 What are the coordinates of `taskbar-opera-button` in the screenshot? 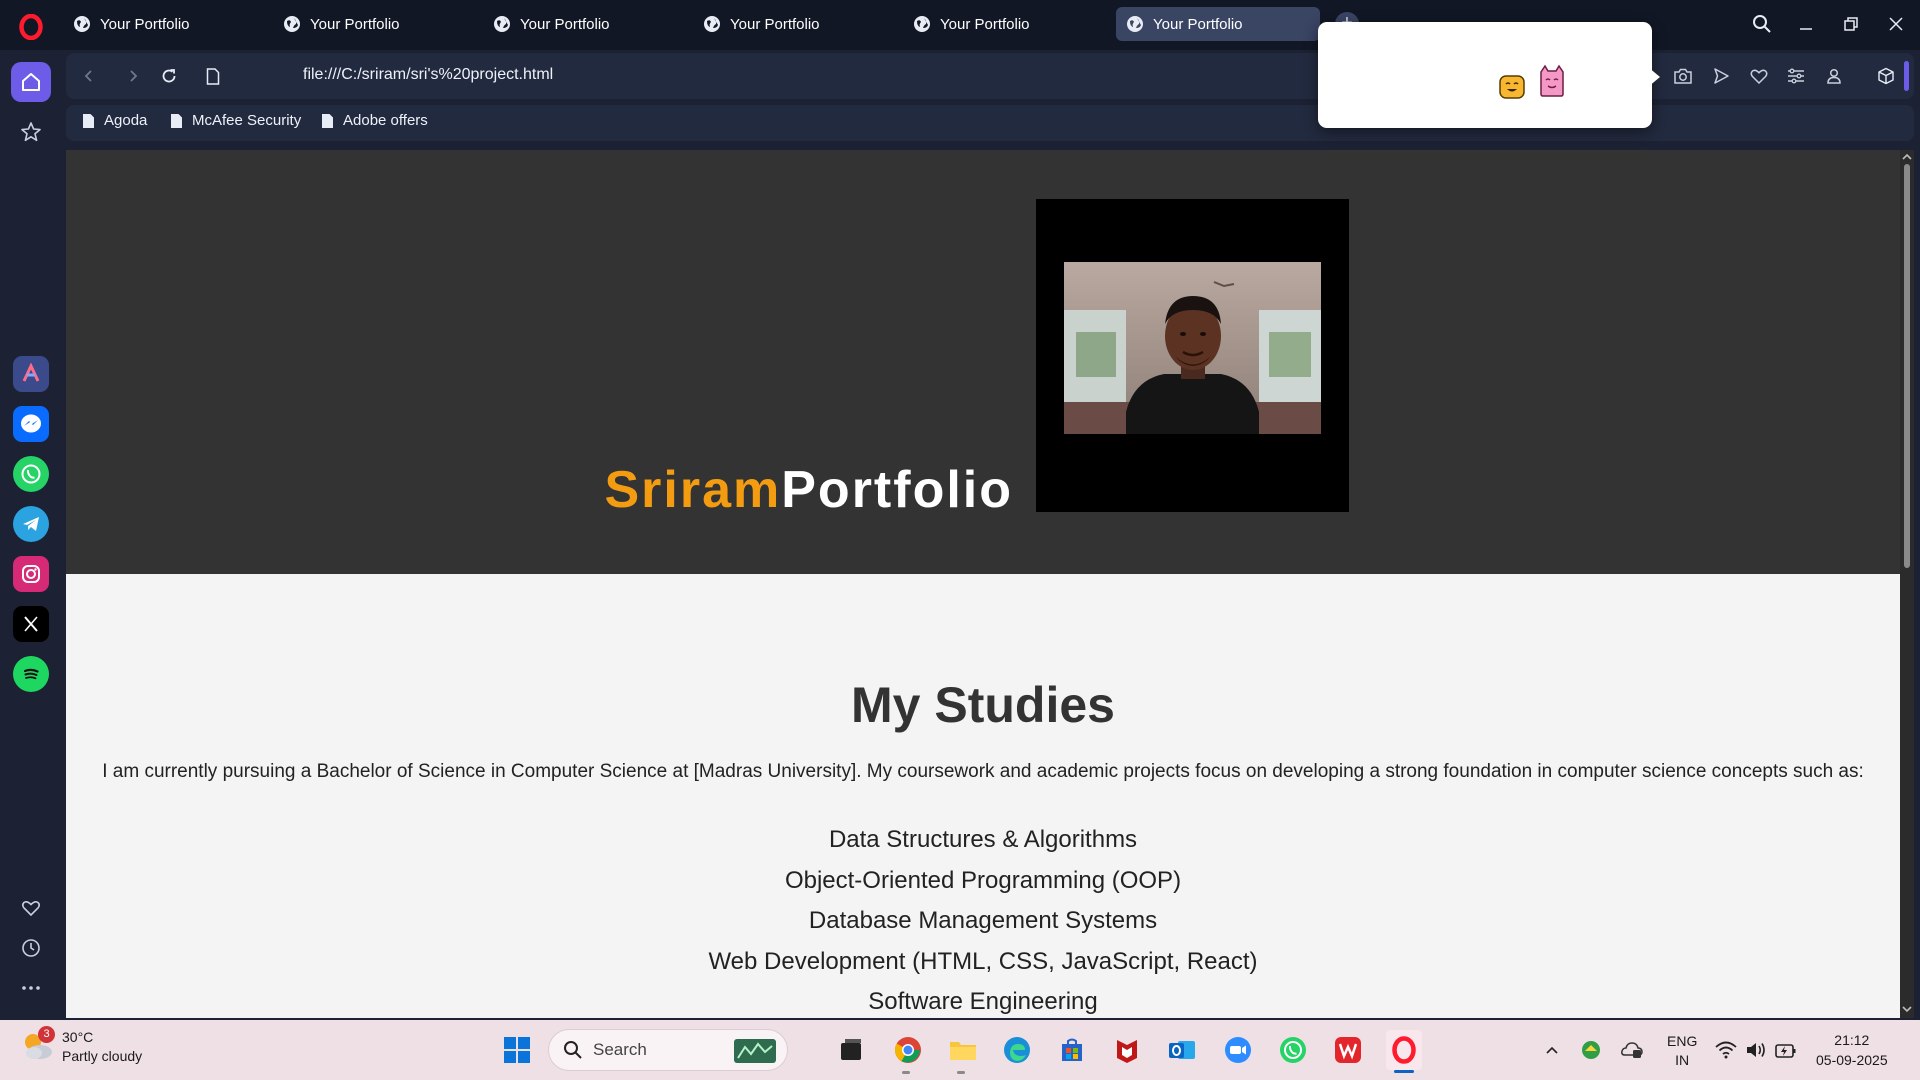 It's located at (1404, 1050).